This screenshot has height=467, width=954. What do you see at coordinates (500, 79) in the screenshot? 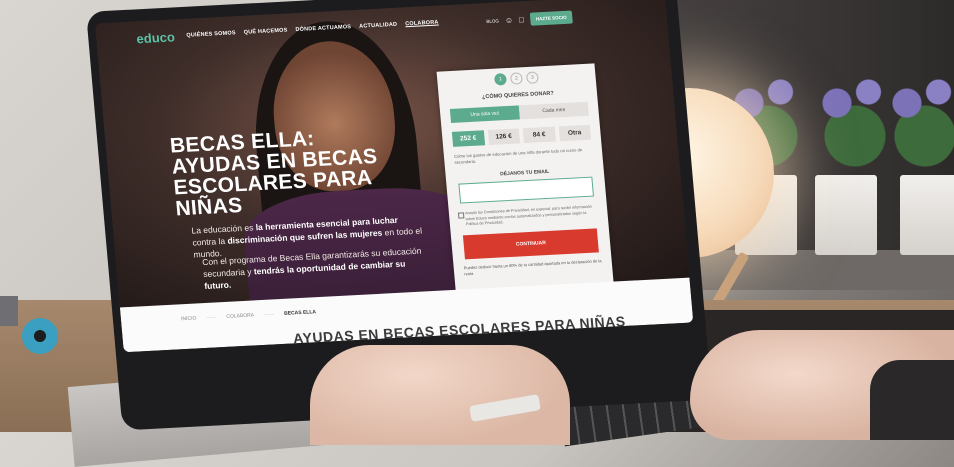
I see `step-1: 1` at bounding box center [500, 79].